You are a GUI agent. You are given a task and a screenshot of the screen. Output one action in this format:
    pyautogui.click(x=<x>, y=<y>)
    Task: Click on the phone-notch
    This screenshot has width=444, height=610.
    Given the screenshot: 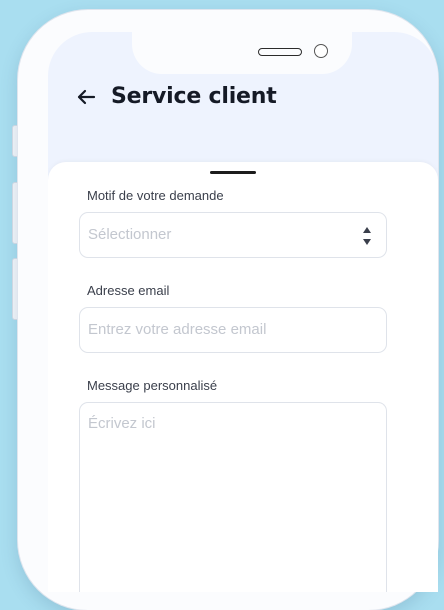 What is the action you would take?
    pyautogui.click(x=242, y=53)
    